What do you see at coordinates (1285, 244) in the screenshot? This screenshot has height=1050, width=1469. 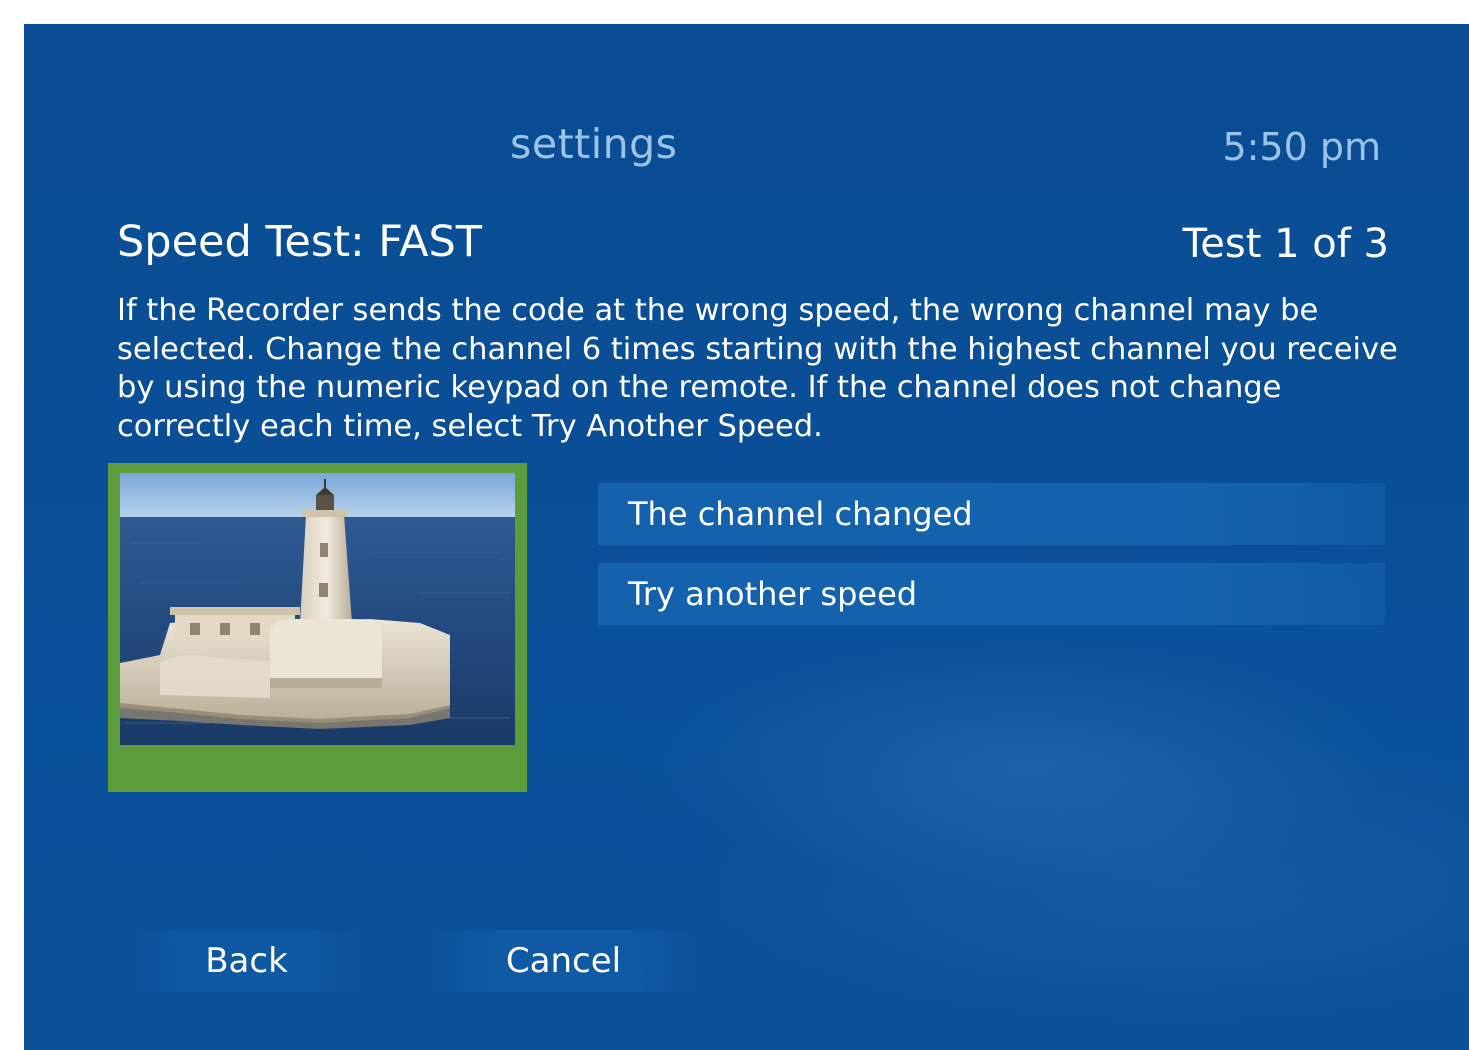 I see `test-counter: Test 1 of 3` at bounding box center [1285, 244].